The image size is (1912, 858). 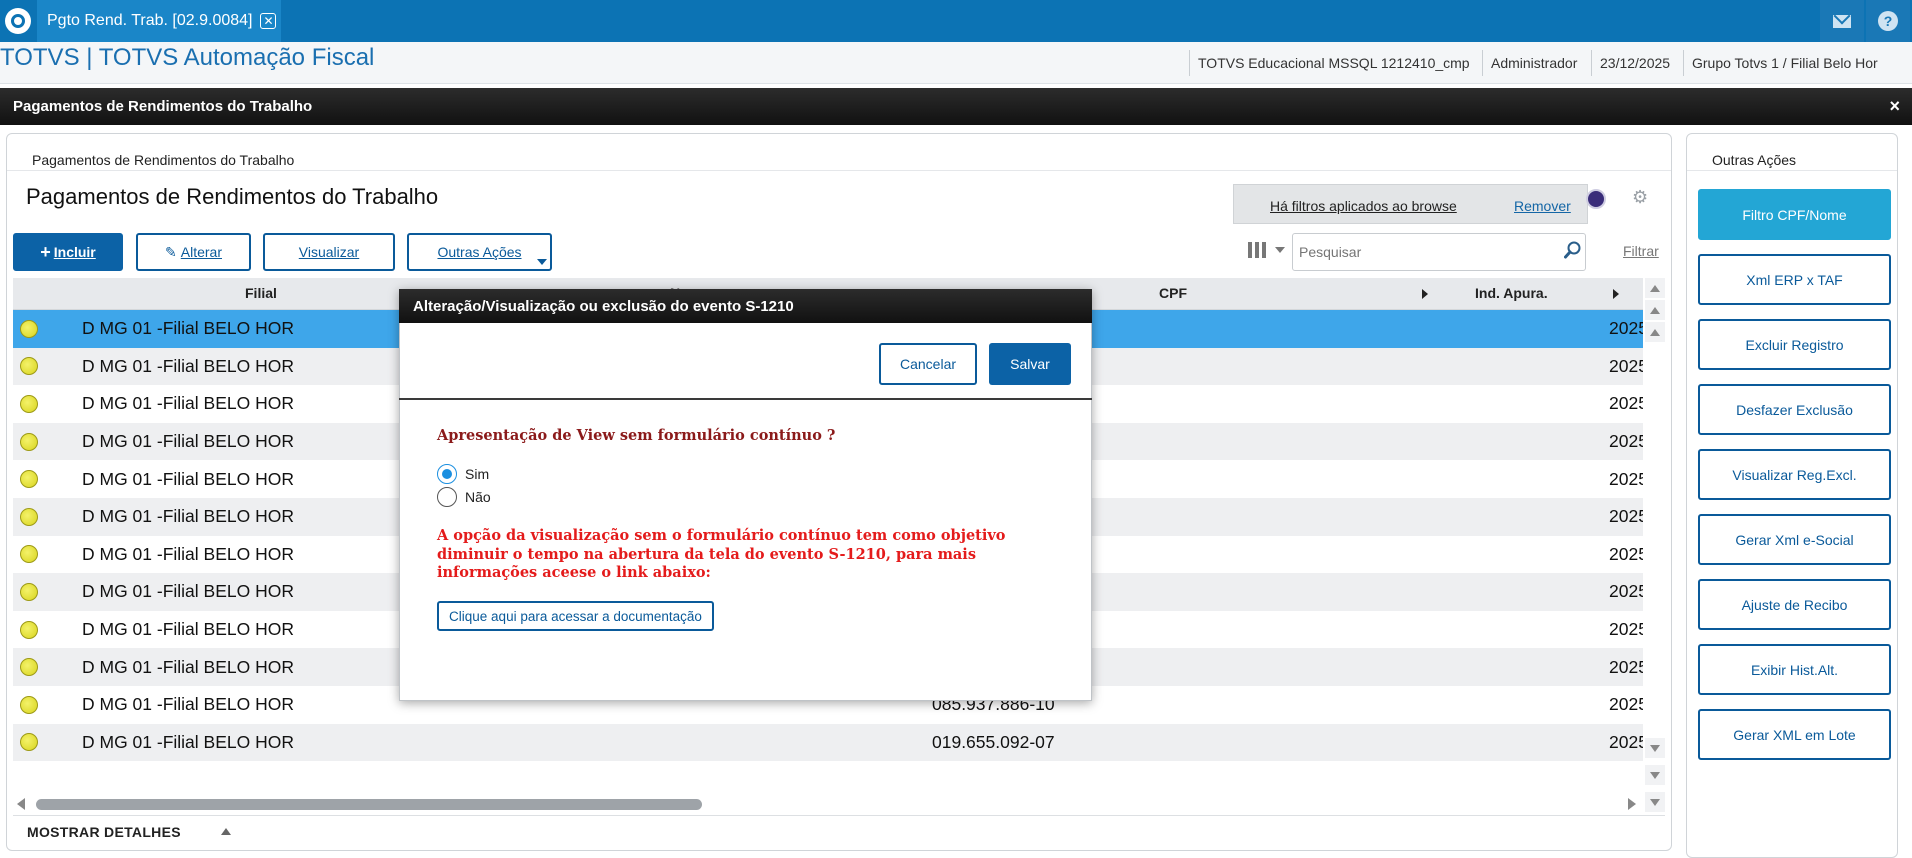 What do you see at coordinates (1655, 310) in the screenshot?
I see `scroll-page-up-icon` at bounding box center [1655, 310].